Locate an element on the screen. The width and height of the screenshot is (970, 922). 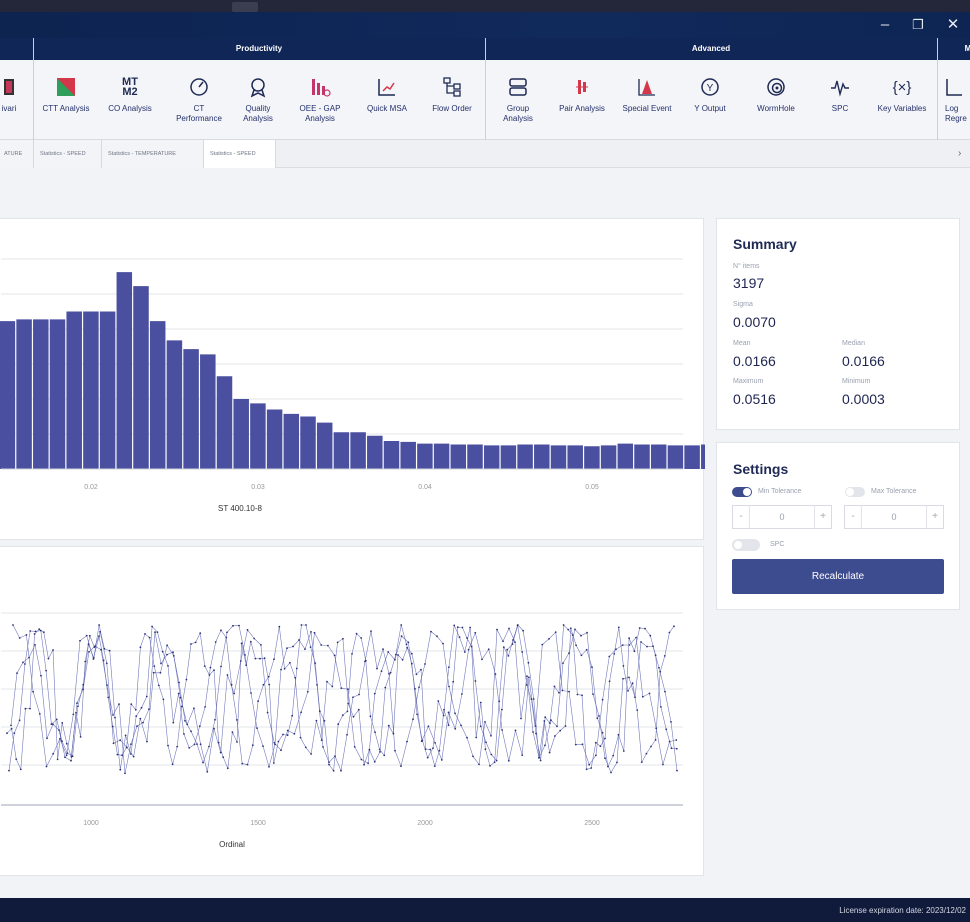
tool-y-output: Y Y Output is located at coordinates (710, 100).